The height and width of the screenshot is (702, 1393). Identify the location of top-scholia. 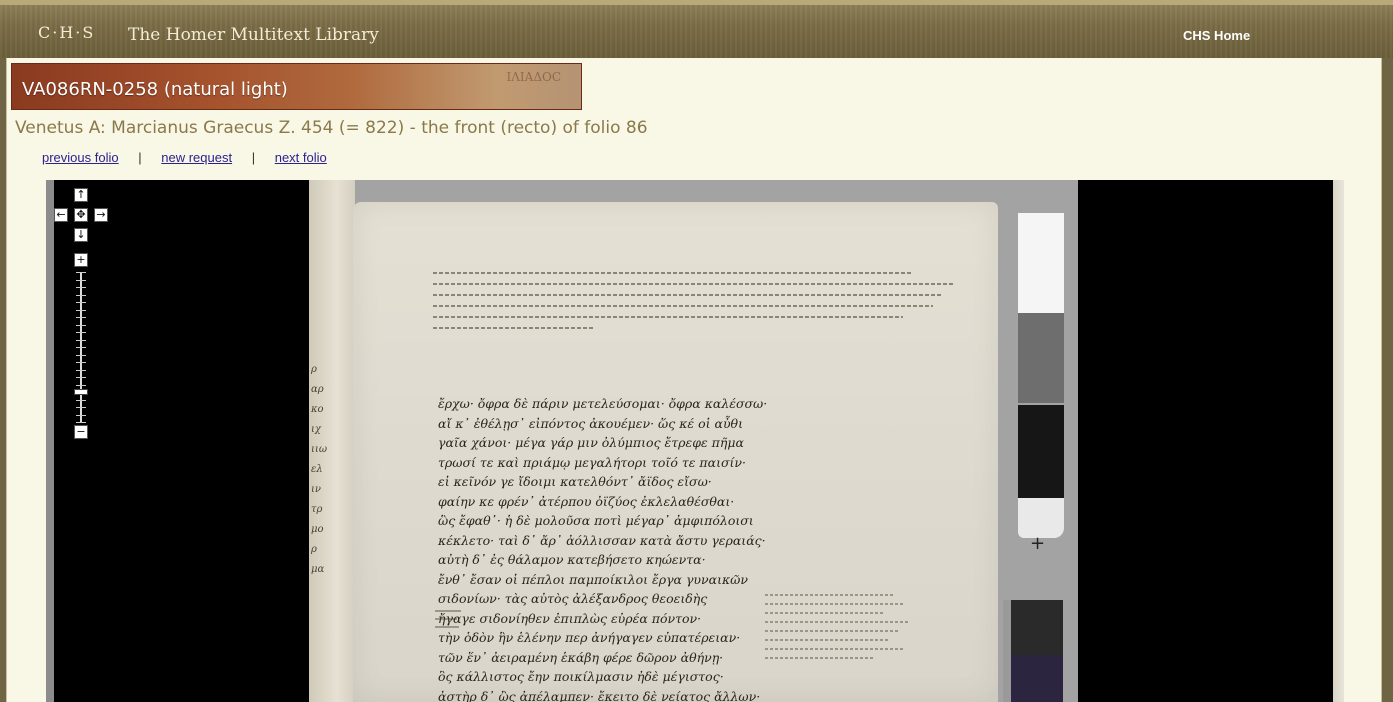
(703, 305).